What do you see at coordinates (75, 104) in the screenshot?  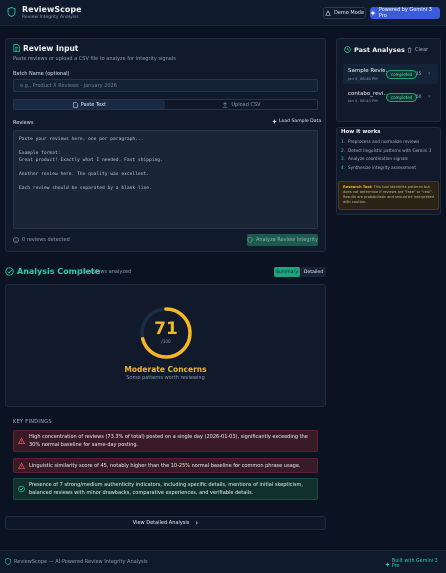 I see `file-text-icon` at bounding box center [75, 104].